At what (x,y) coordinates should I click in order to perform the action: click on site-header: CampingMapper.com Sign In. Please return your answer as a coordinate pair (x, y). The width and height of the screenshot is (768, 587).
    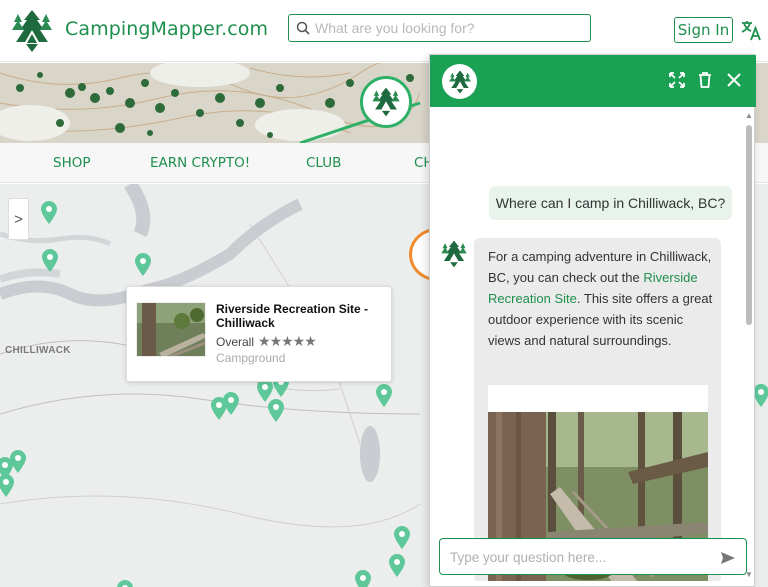
    Looking at the image, I should click on (384, 31).